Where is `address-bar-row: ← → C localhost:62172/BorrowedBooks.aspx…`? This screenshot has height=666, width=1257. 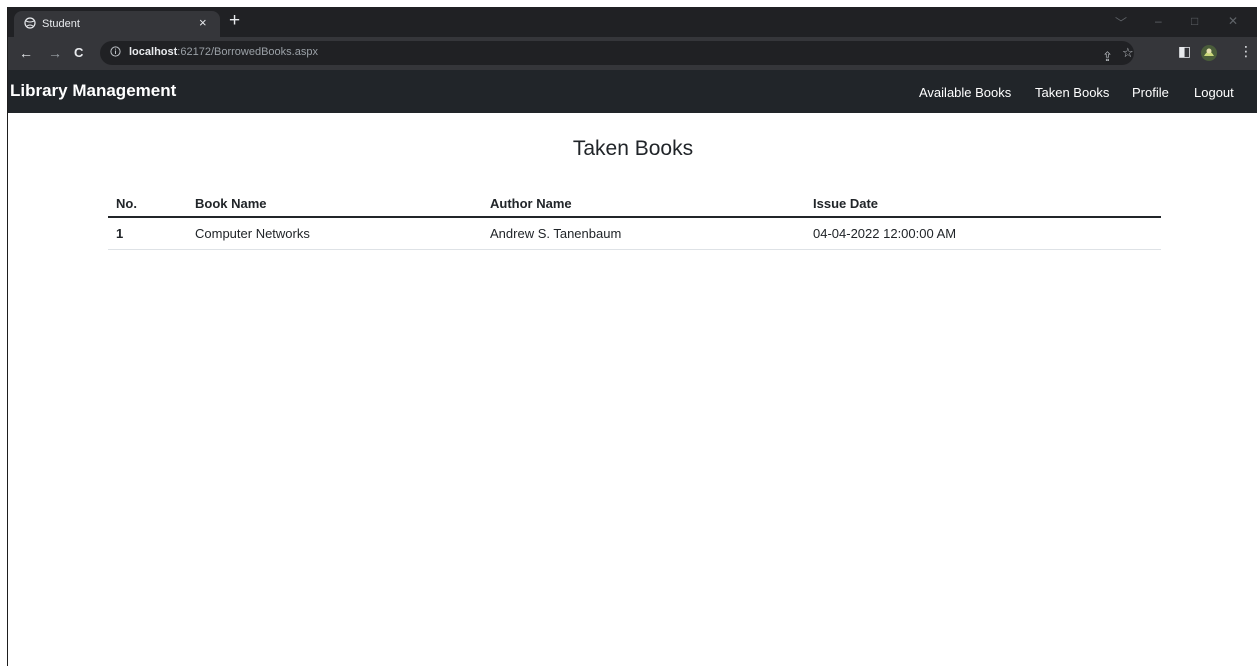 address-bar-row: ← → C localhost:62172/BorrowedBooks.aspx… is located at coordinates (632, 53).